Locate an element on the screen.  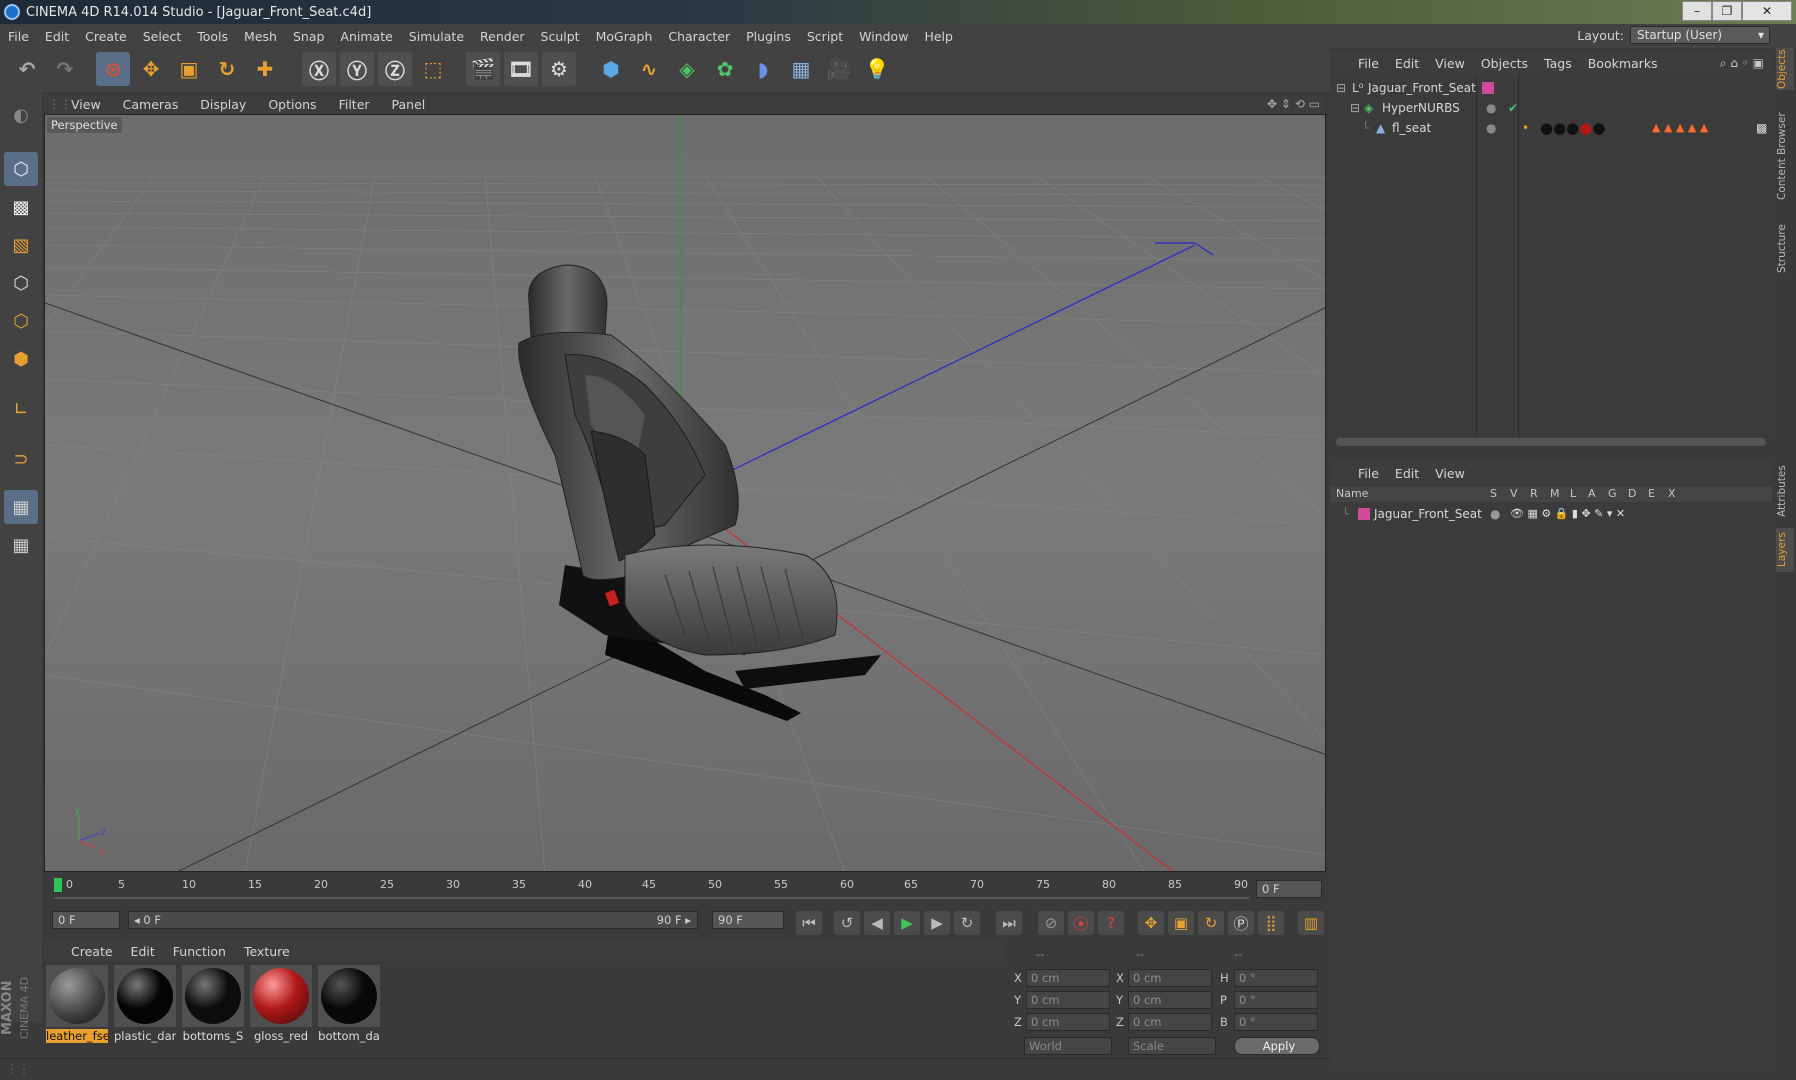
auto-keying-icon: ⦿ is located at coordinates (1081, 923).